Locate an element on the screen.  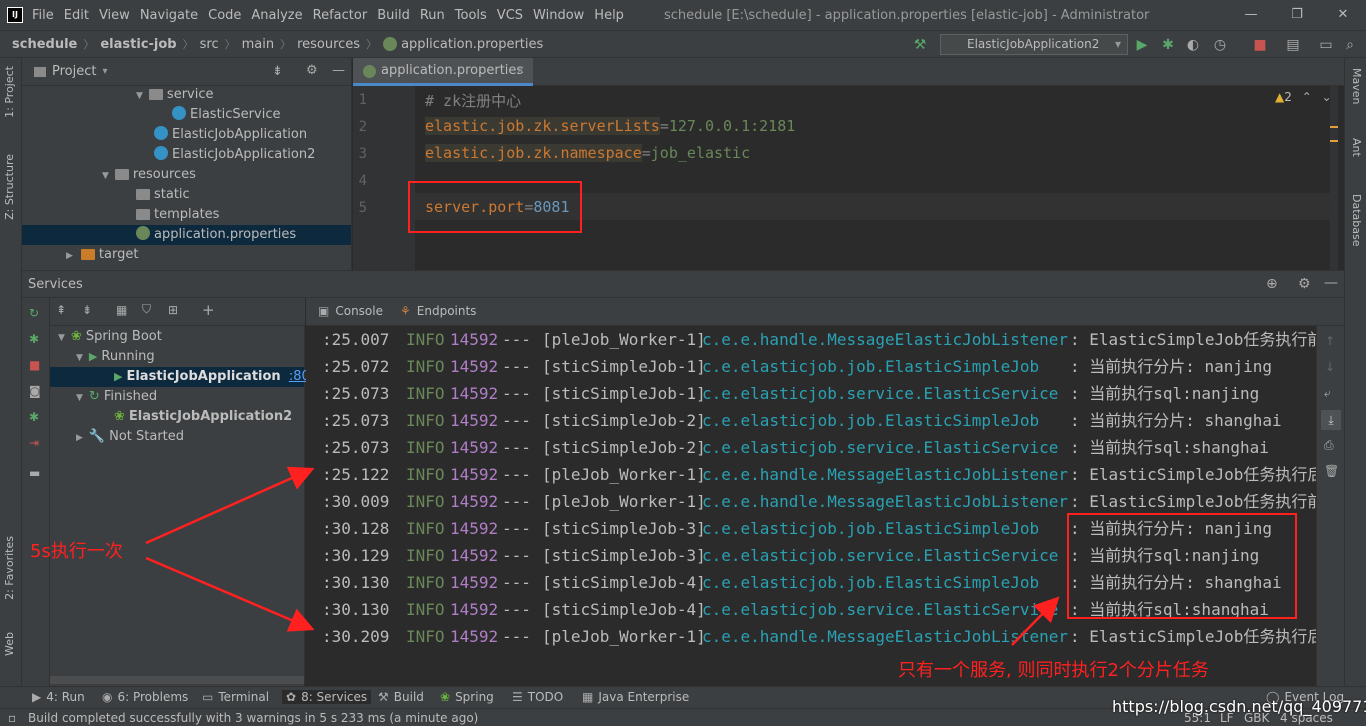
tab-services: ✿ 8: Services is located at coordinates (327, 697).